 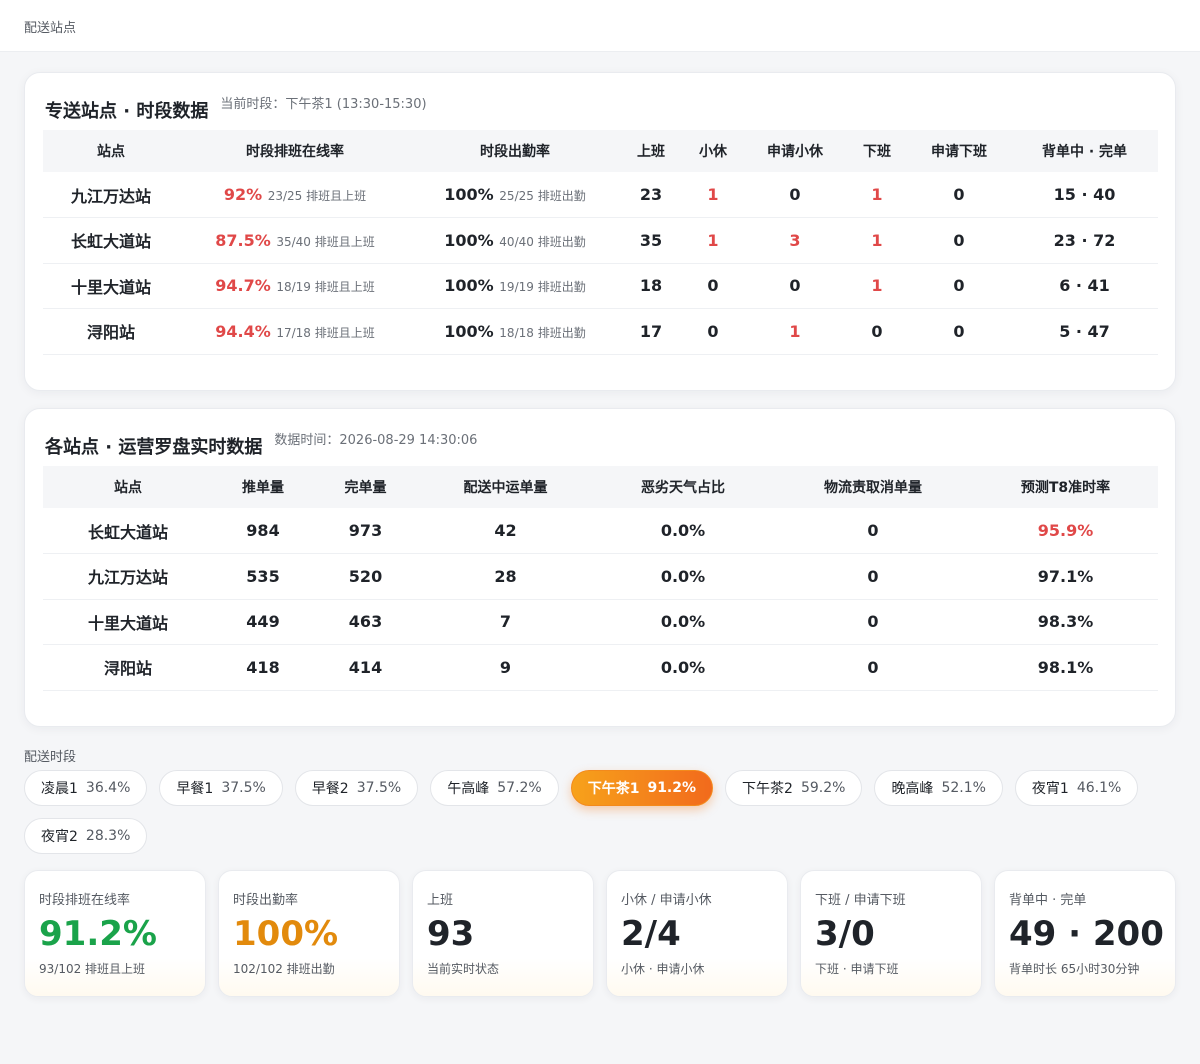 I want to click on attendance-cell: 100% 25/25 排班出勤, so click(x=515, y=195).